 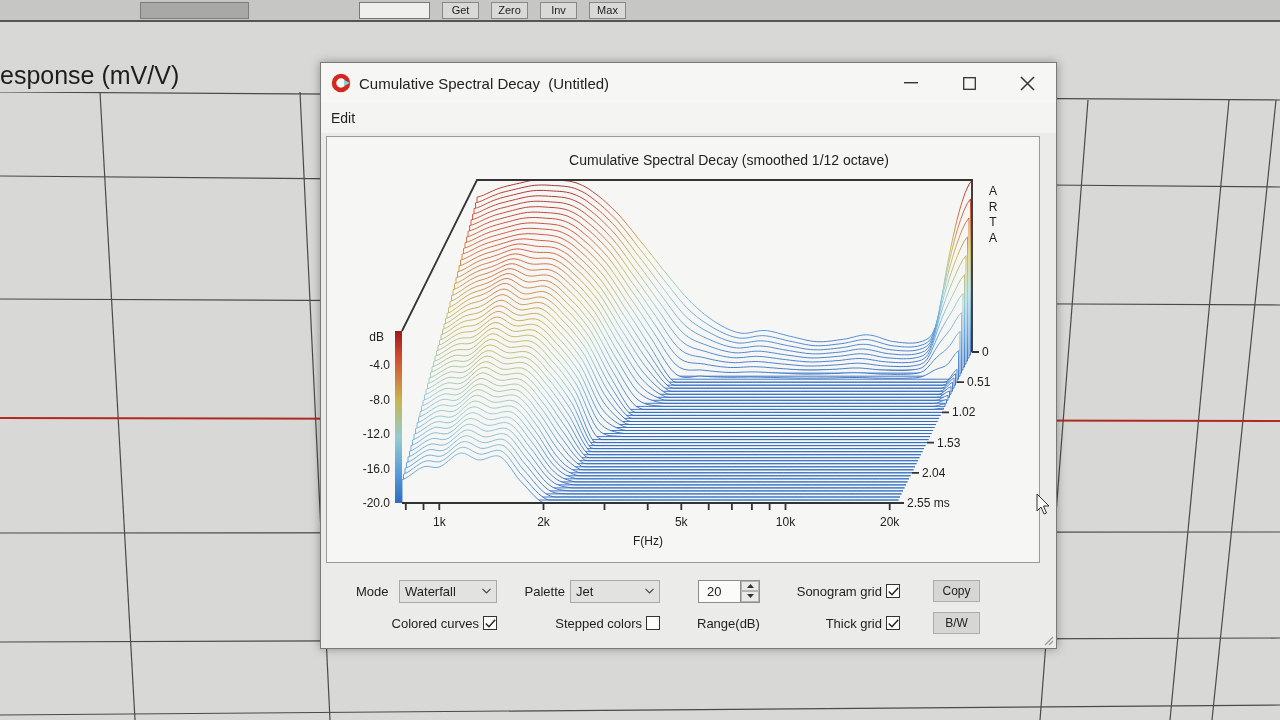 What do you see at coordinates (509, 10) in the screenshot?
I see `toolbar-button: Zero` at bounding box center [509, 10].